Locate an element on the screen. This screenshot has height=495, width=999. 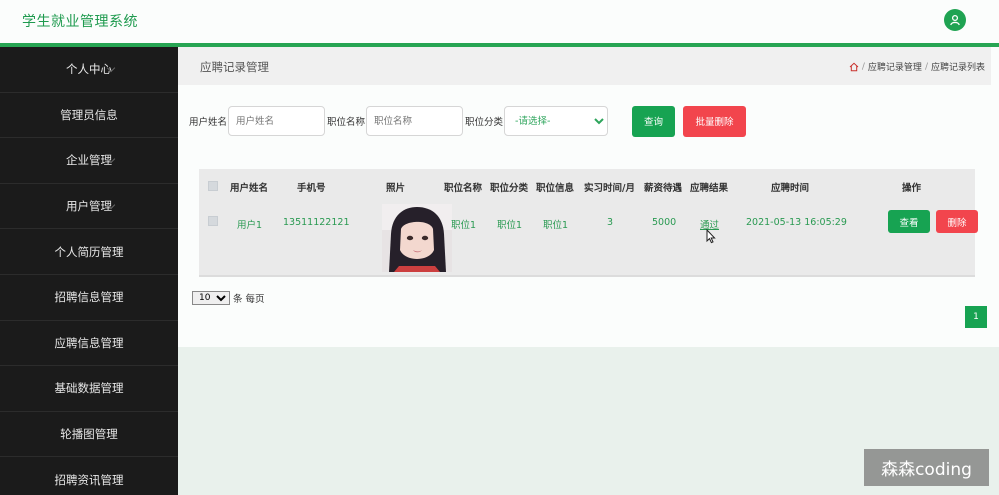
sidebar-item-recruitment: 招聘信息管理 is located at coordinates (89, 298).